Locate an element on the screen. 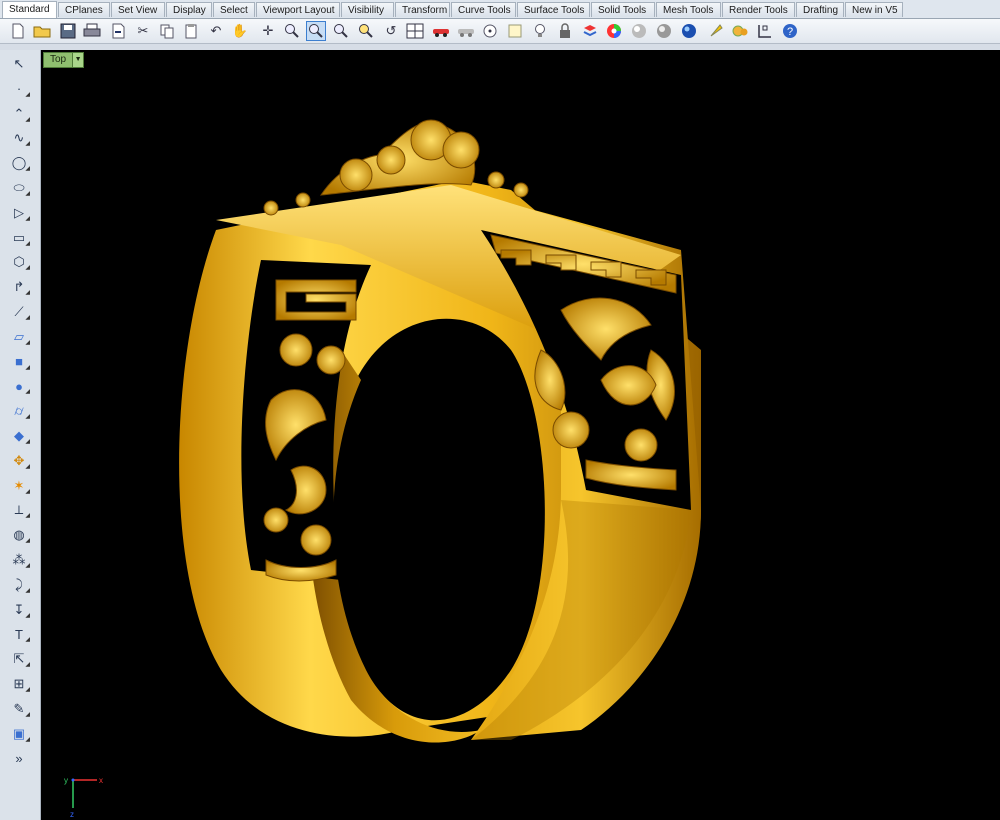 This screenshot has width=1000, height=820. print-icon is located at coordinates (92, 31).